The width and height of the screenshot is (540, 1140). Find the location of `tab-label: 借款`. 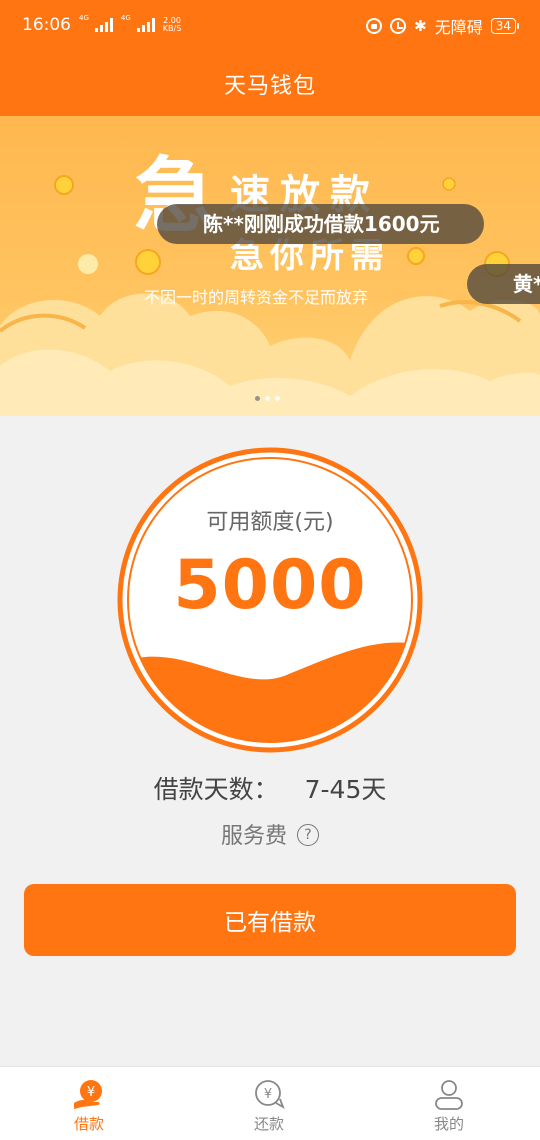

tab-label: 借款 is located at coordinates (88, 1124).